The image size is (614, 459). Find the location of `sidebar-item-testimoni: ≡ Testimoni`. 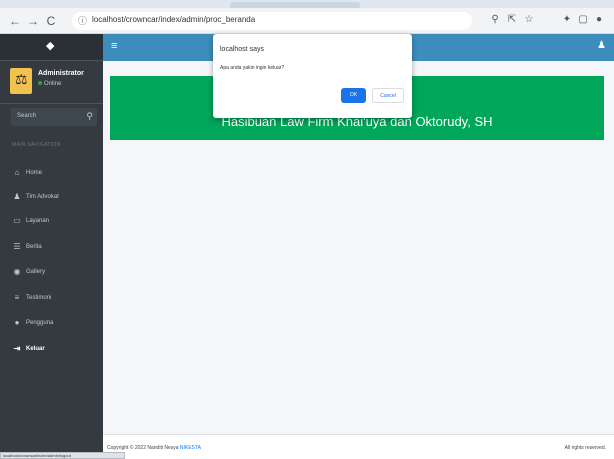

sidebar-item-testimoni: ≡ Testimoni is located at coordinates (55, 300).